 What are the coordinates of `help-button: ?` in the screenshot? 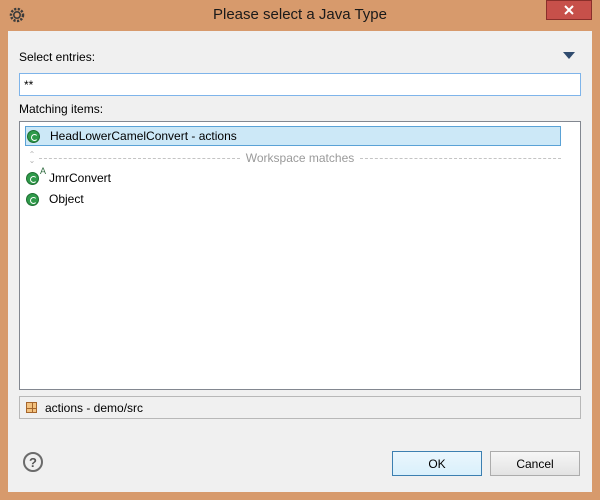 It's located at (33, 462).